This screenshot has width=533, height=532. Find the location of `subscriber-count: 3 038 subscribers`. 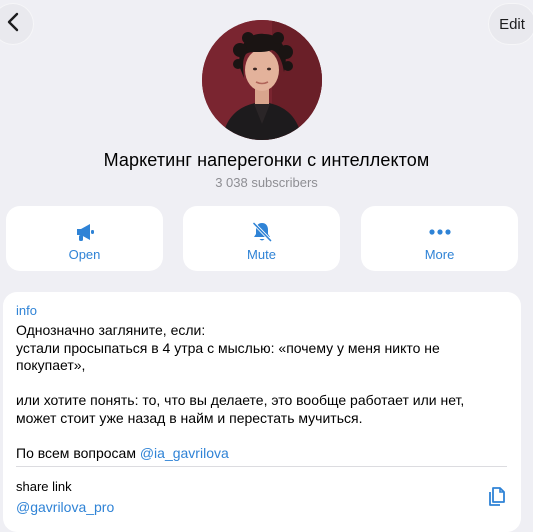

subscriber-count: 3 038 subscribers is located at coordinates (266, 182).